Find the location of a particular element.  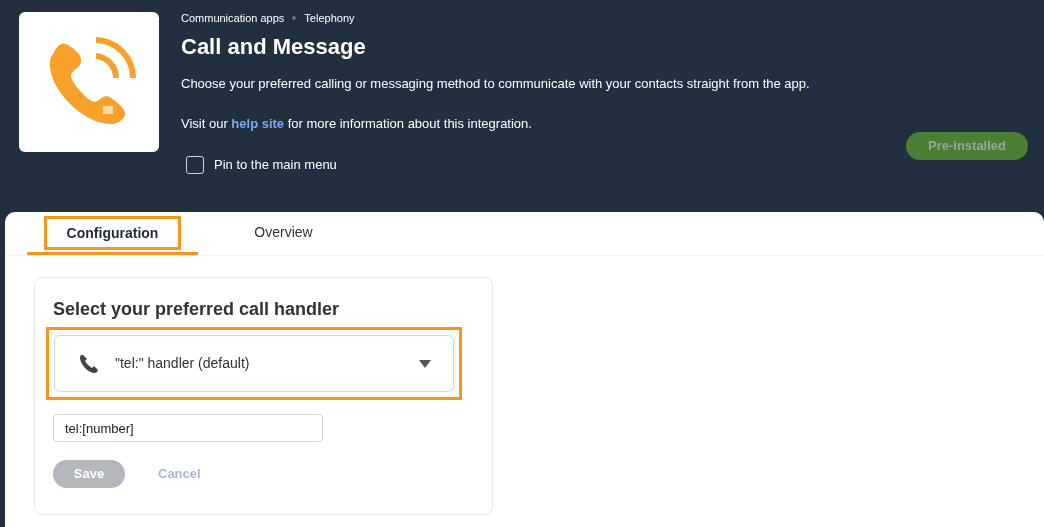

tab: Overview is located at coordinates (283, 232).